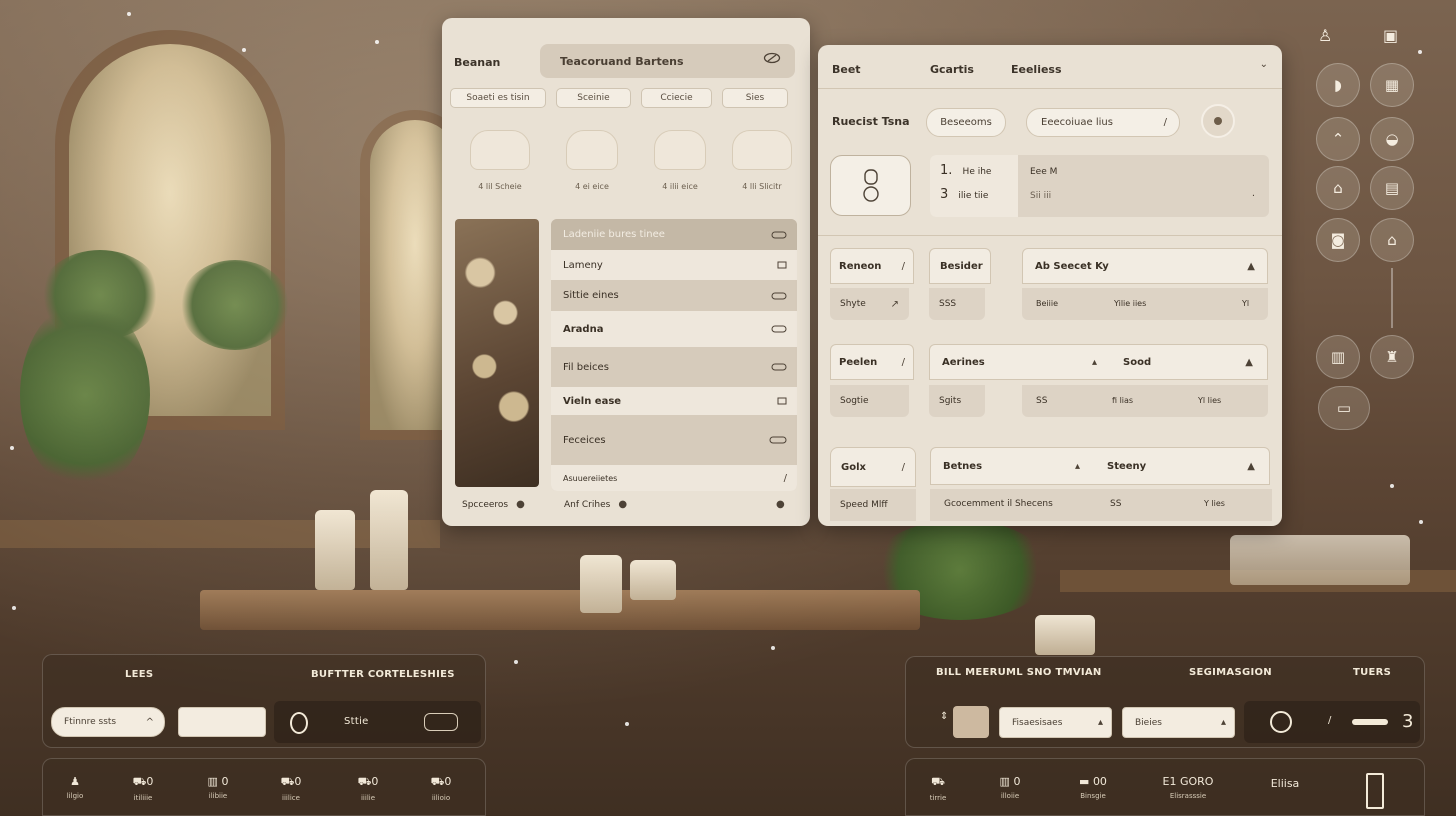  Describe the element at coordinates (869, 304) in the screenshot. I see `card-sub-1: Shyte ↗` at that location.